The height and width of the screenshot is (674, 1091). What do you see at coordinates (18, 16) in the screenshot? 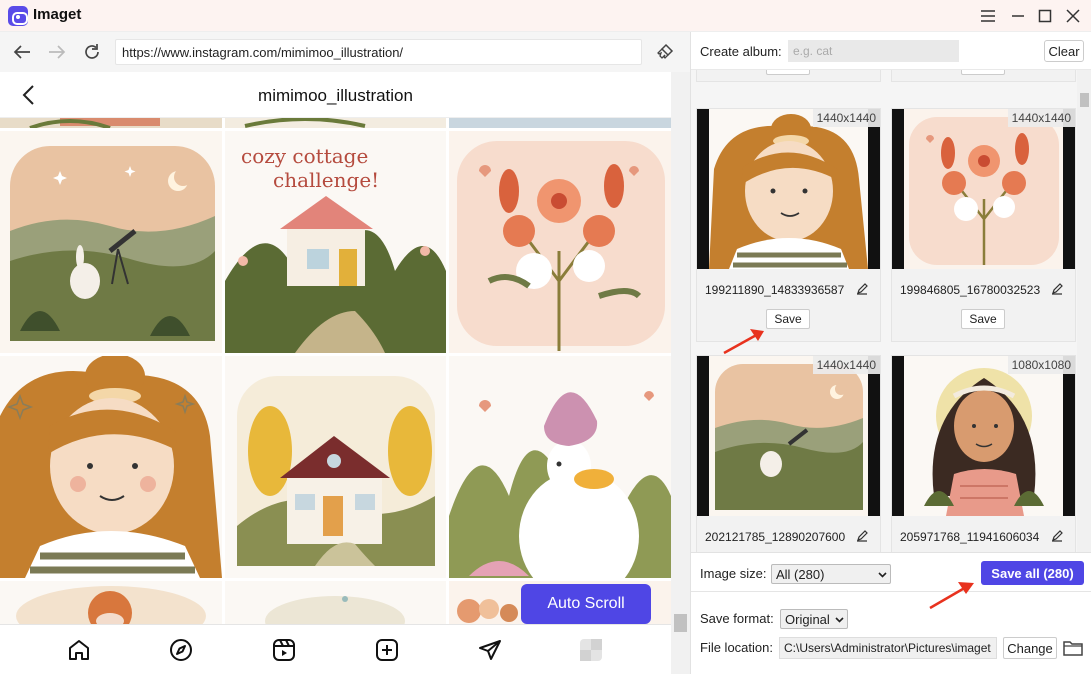
I see `app-logo-icon` at bounding box center [18, 16].